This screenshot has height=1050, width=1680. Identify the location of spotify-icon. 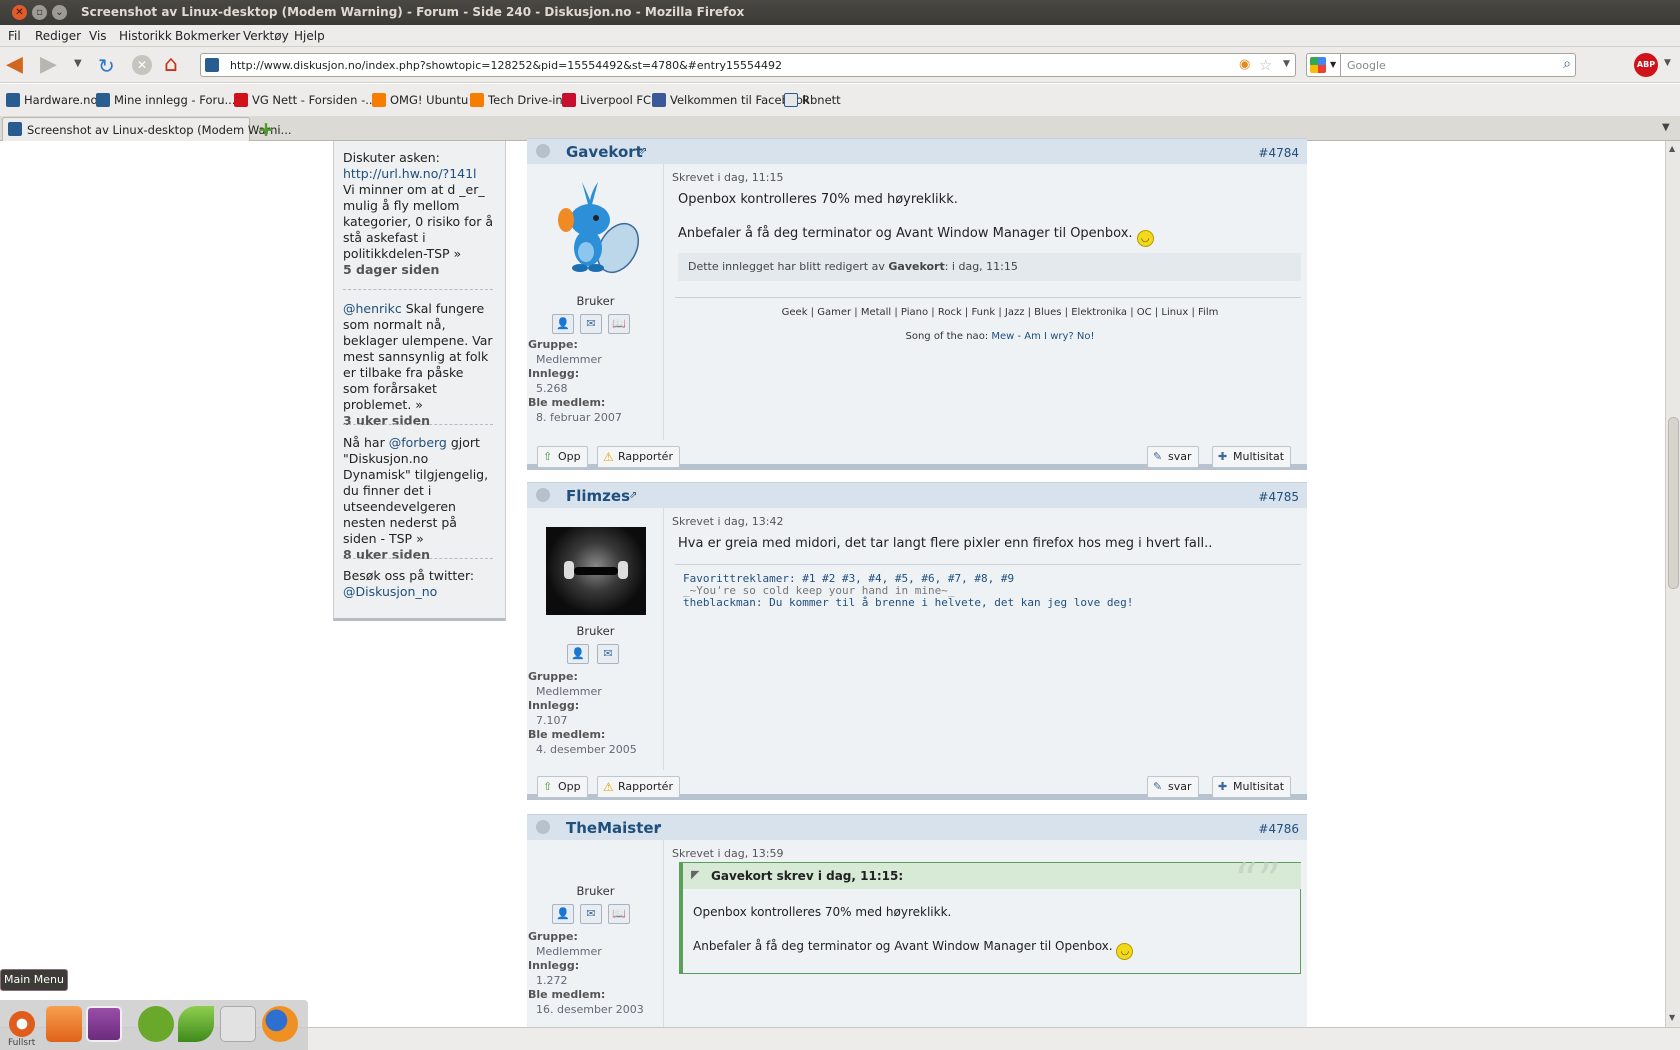
(156, 1024).